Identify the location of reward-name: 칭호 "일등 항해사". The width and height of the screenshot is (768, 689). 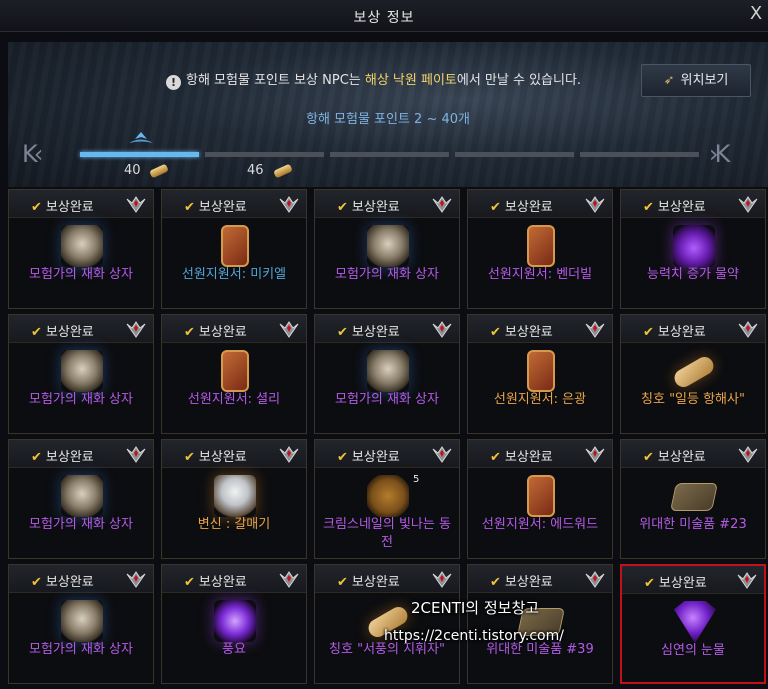
(693, 399).